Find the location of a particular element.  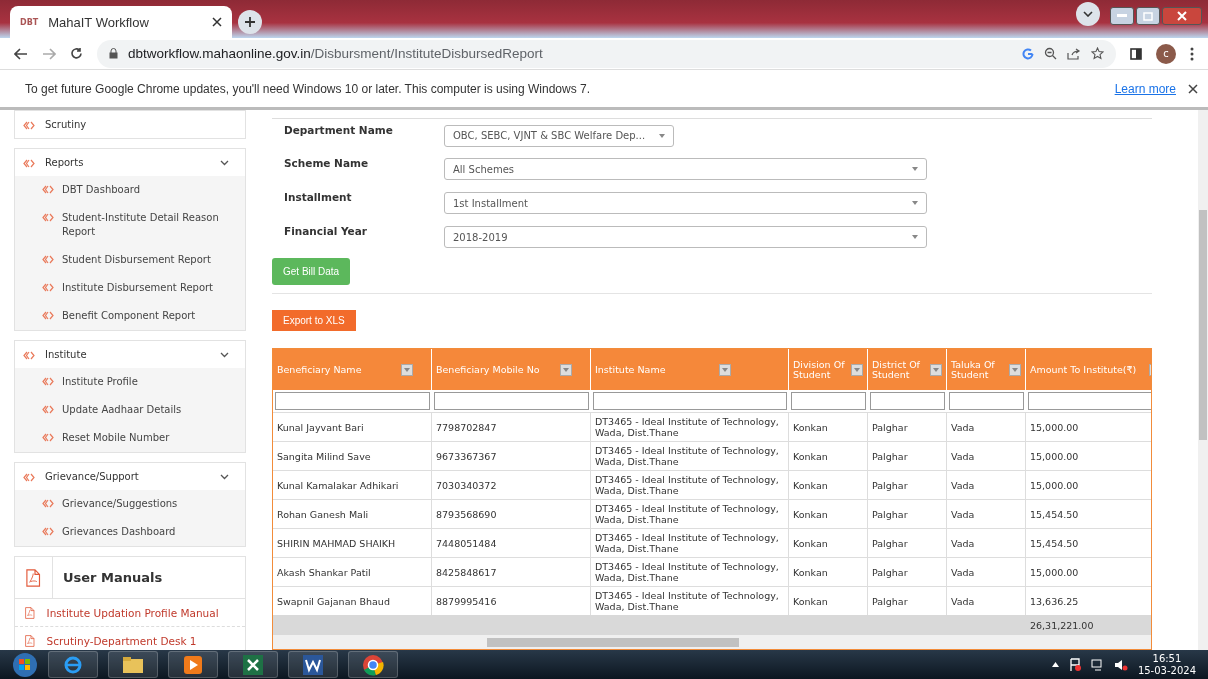

star-icon is located at coordinates (1097, 53).